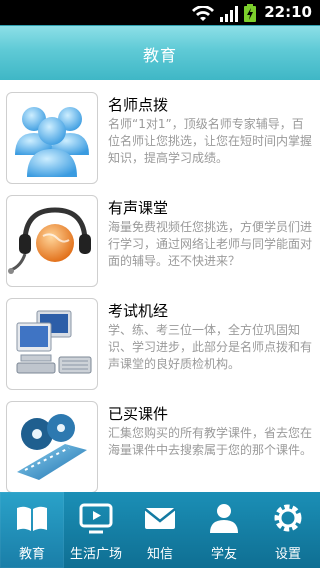  I want to click on tab-shezhi: 设置, so click(288, 530).